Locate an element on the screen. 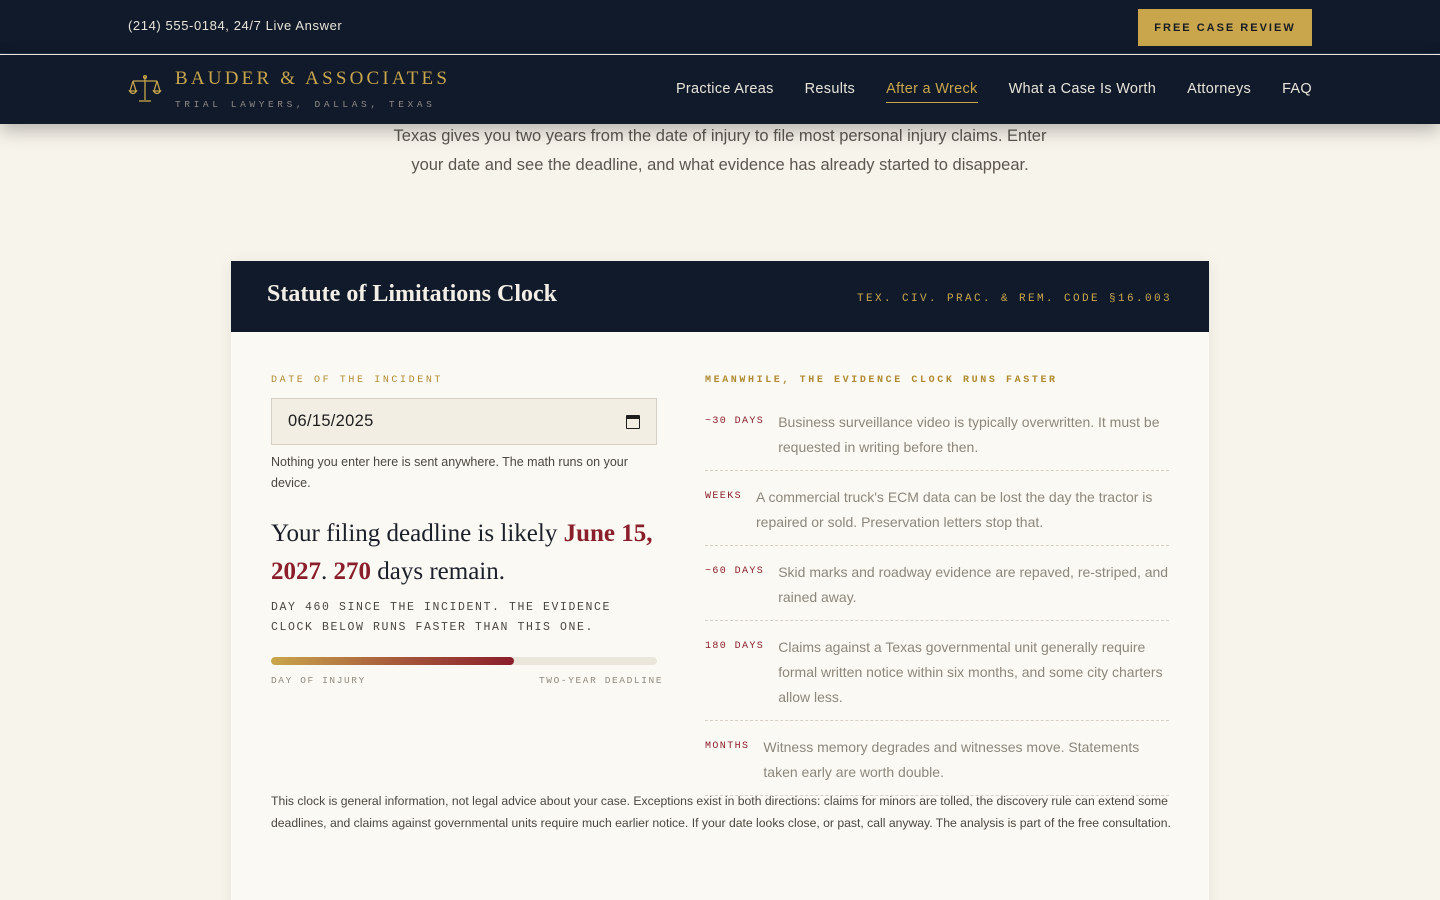 Image resolution: width=1440 pixels, height=900 pixels. date-label: DATE OF THE INCIDENT is located at coordinates (357, 380).